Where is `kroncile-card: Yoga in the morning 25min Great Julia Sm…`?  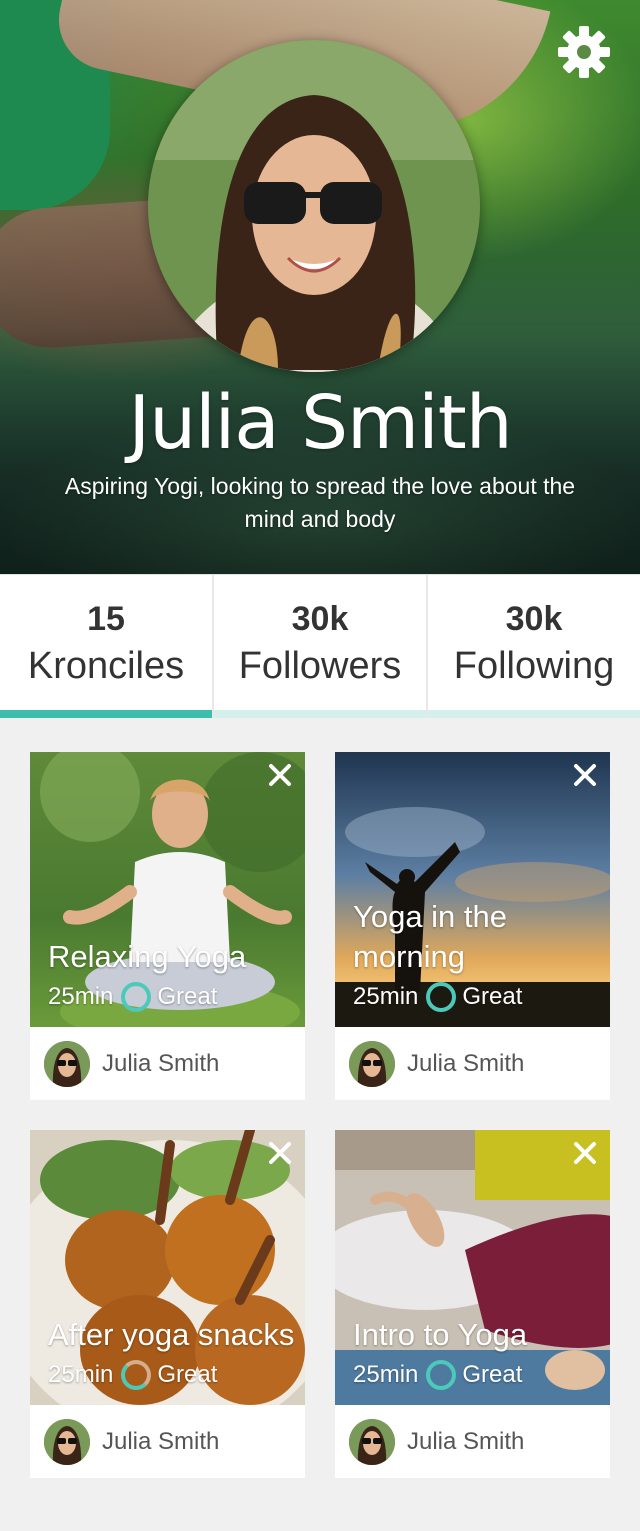
kroncile-card: Yoga in the morning 25min Great Julia Sm… is located at coordinates (472, 926).